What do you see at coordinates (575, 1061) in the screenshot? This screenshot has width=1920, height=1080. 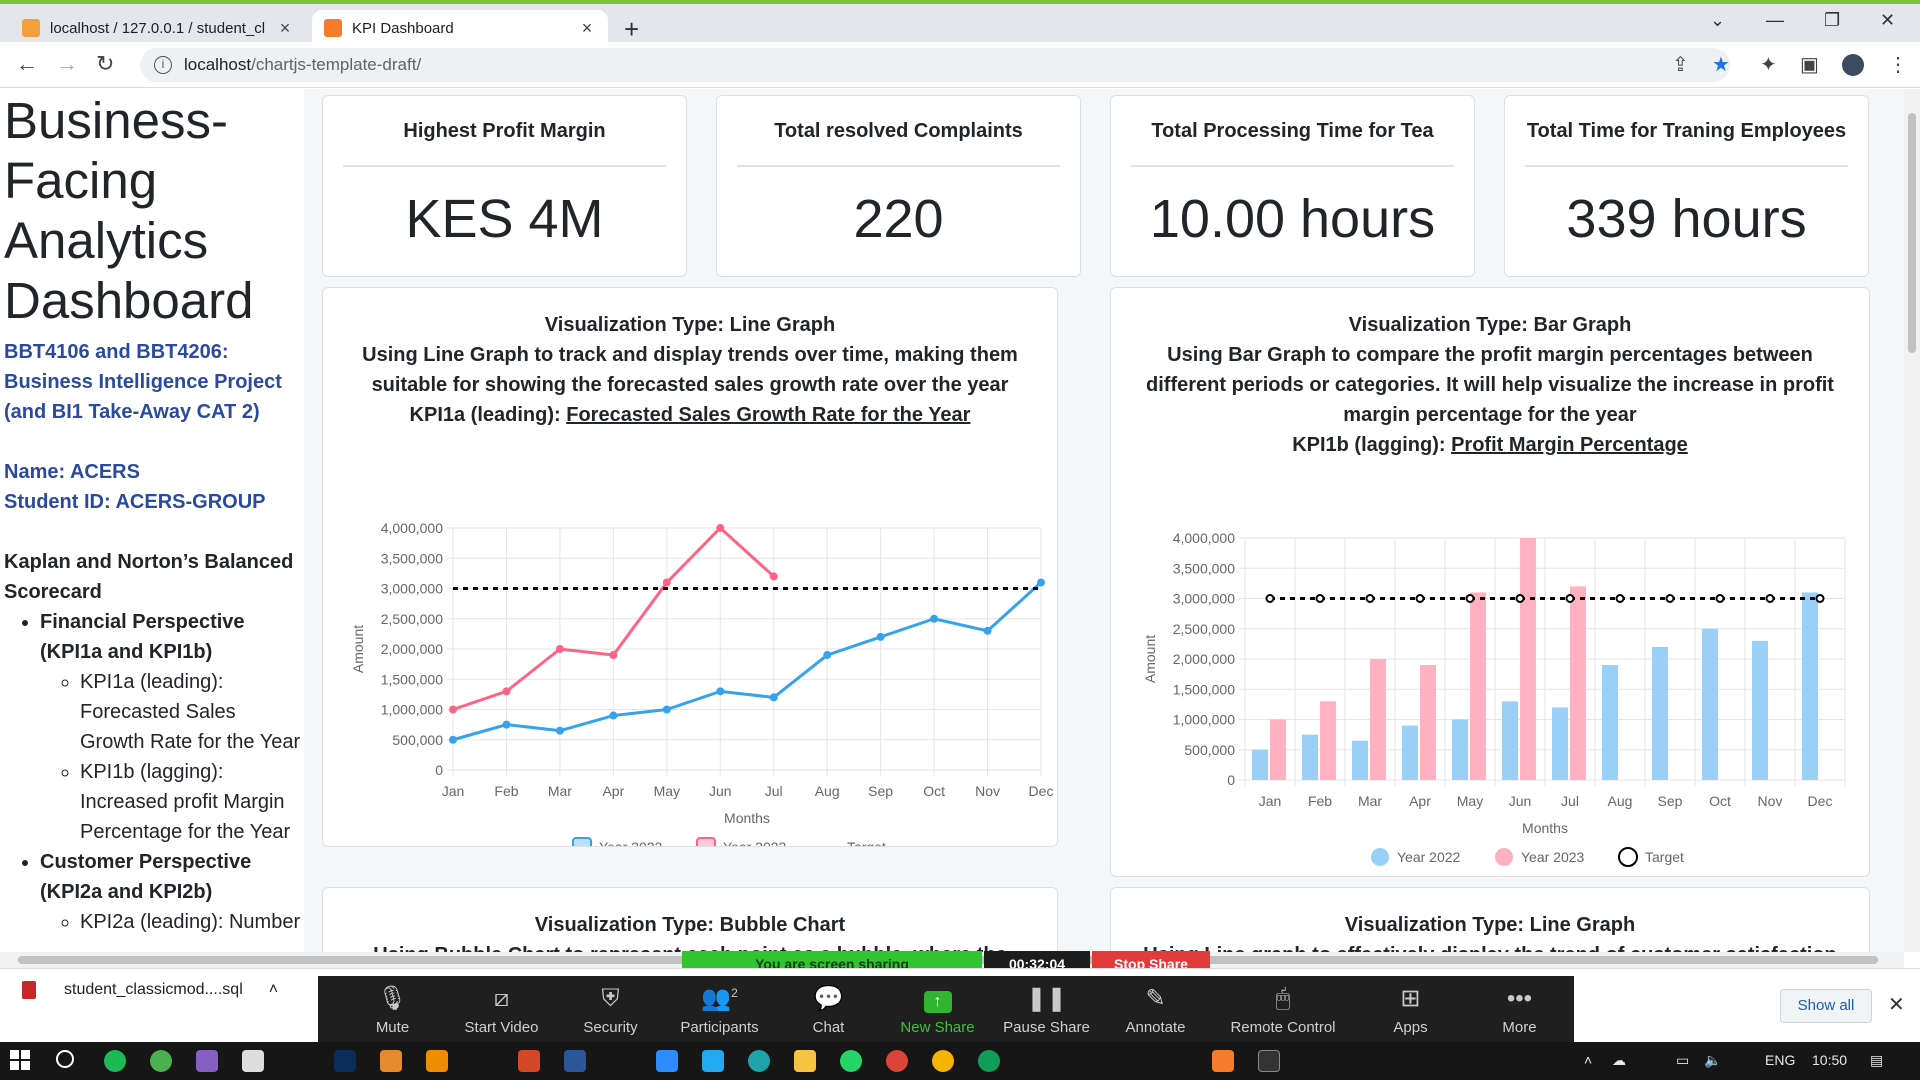 I see `word-icon` at bounding box center [575, 1061].